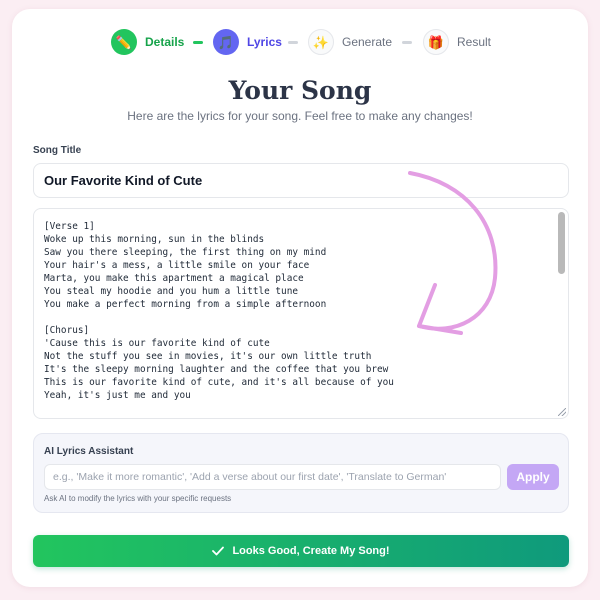  I want to click on song-title-label: Song Title, so click(57, 150).